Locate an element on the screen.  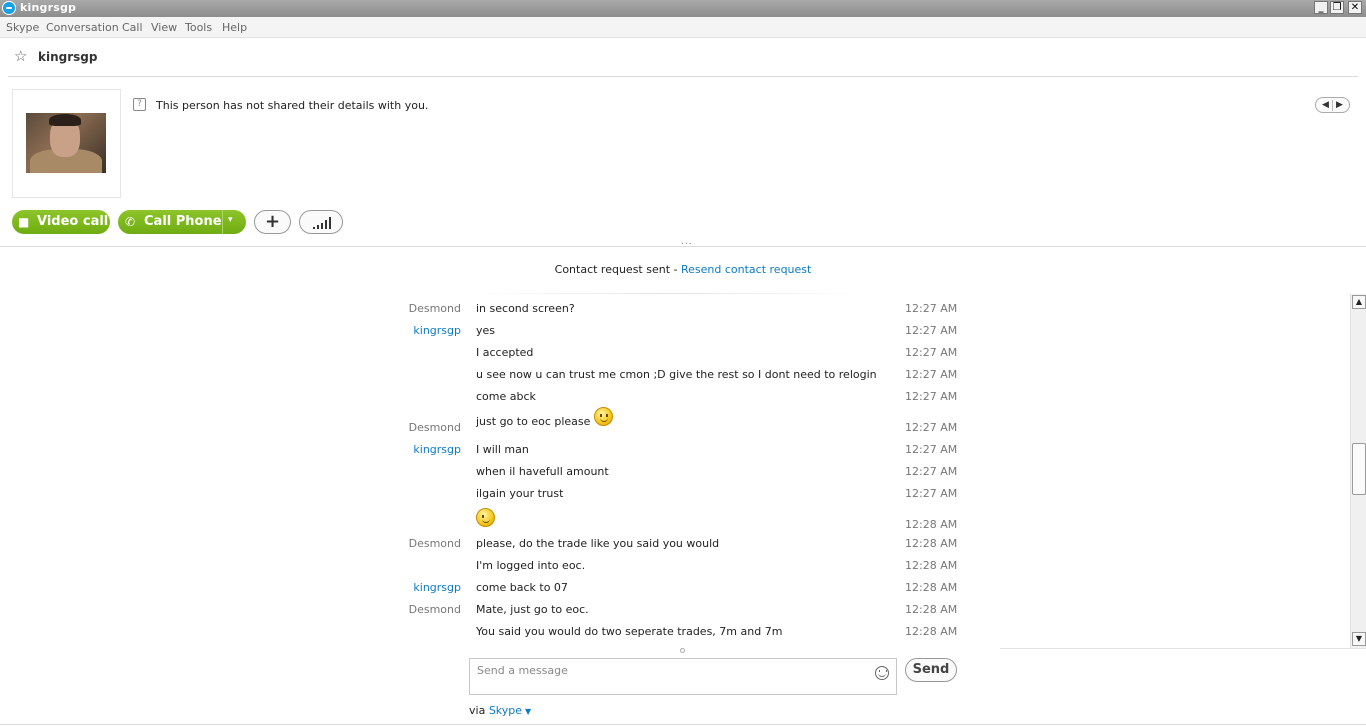
conversation-divider is located at coordinates (683, 246).